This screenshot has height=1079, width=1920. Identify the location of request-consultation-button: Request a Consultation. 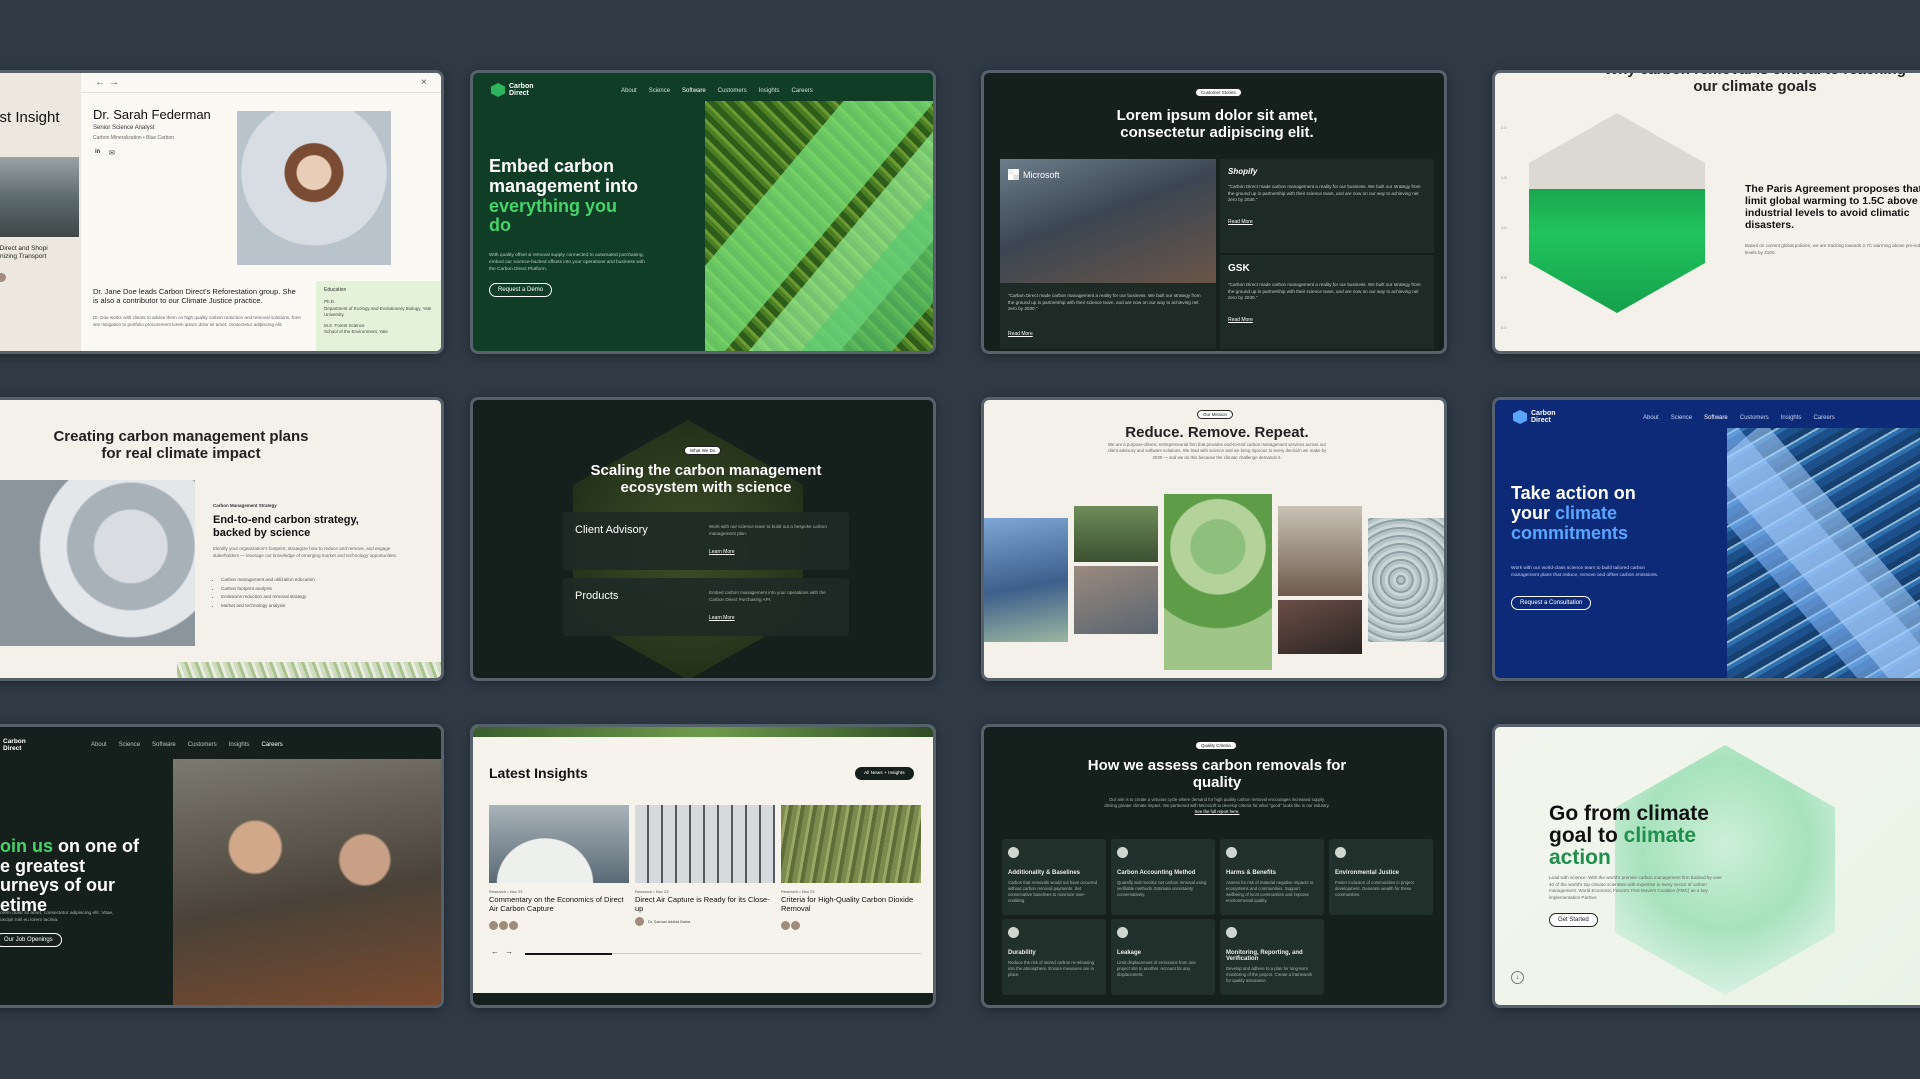
(1551, 603).